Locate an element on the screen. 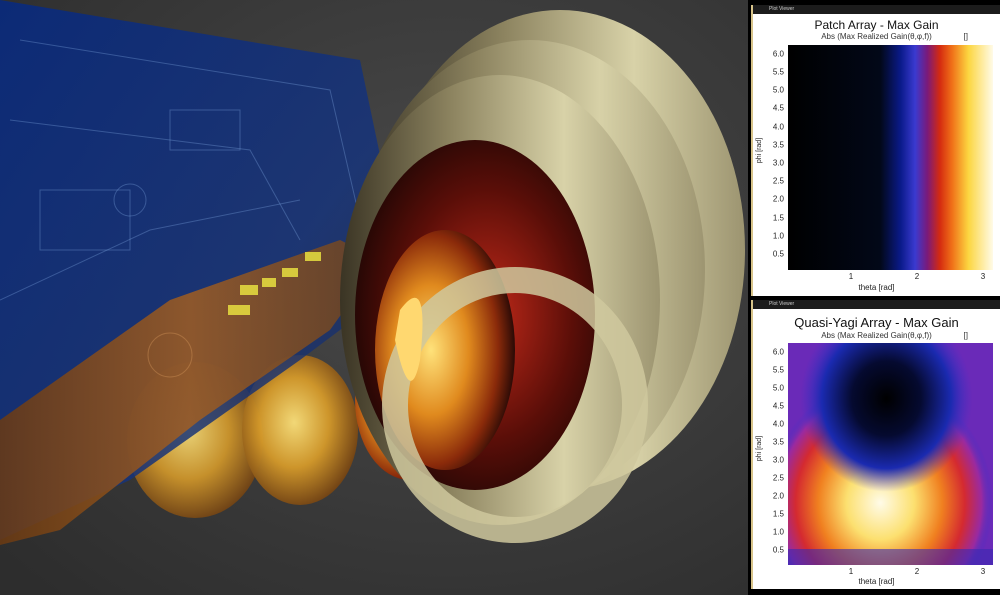  heatmap-field is located at coordinates (890, 157).